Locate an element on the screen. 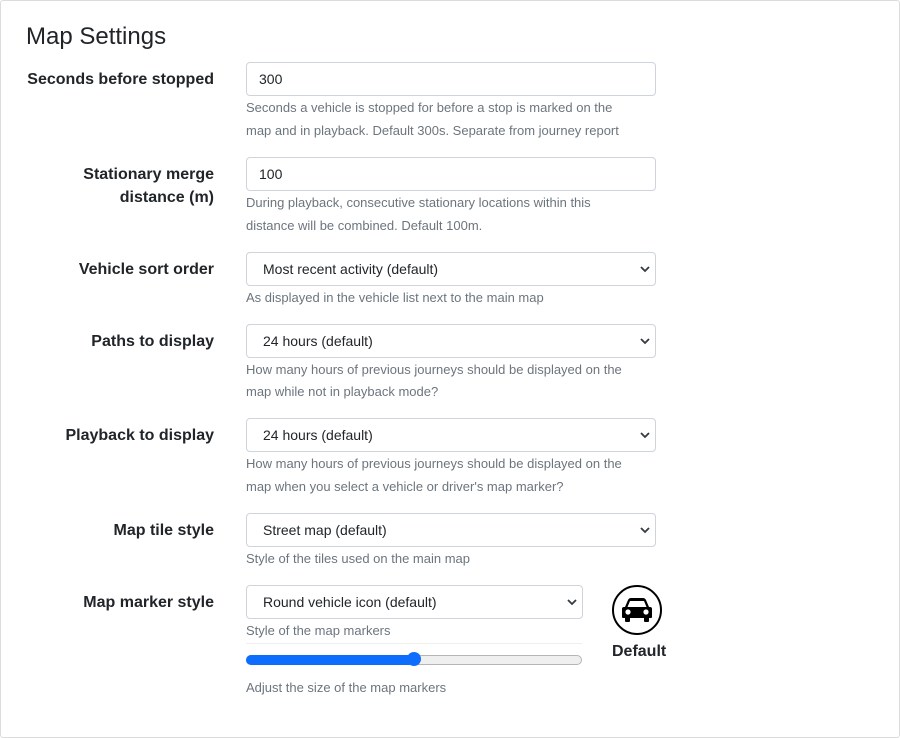  vehicle-sort-order-select: Most recent activity (default) is located at coordinates (451, 269).